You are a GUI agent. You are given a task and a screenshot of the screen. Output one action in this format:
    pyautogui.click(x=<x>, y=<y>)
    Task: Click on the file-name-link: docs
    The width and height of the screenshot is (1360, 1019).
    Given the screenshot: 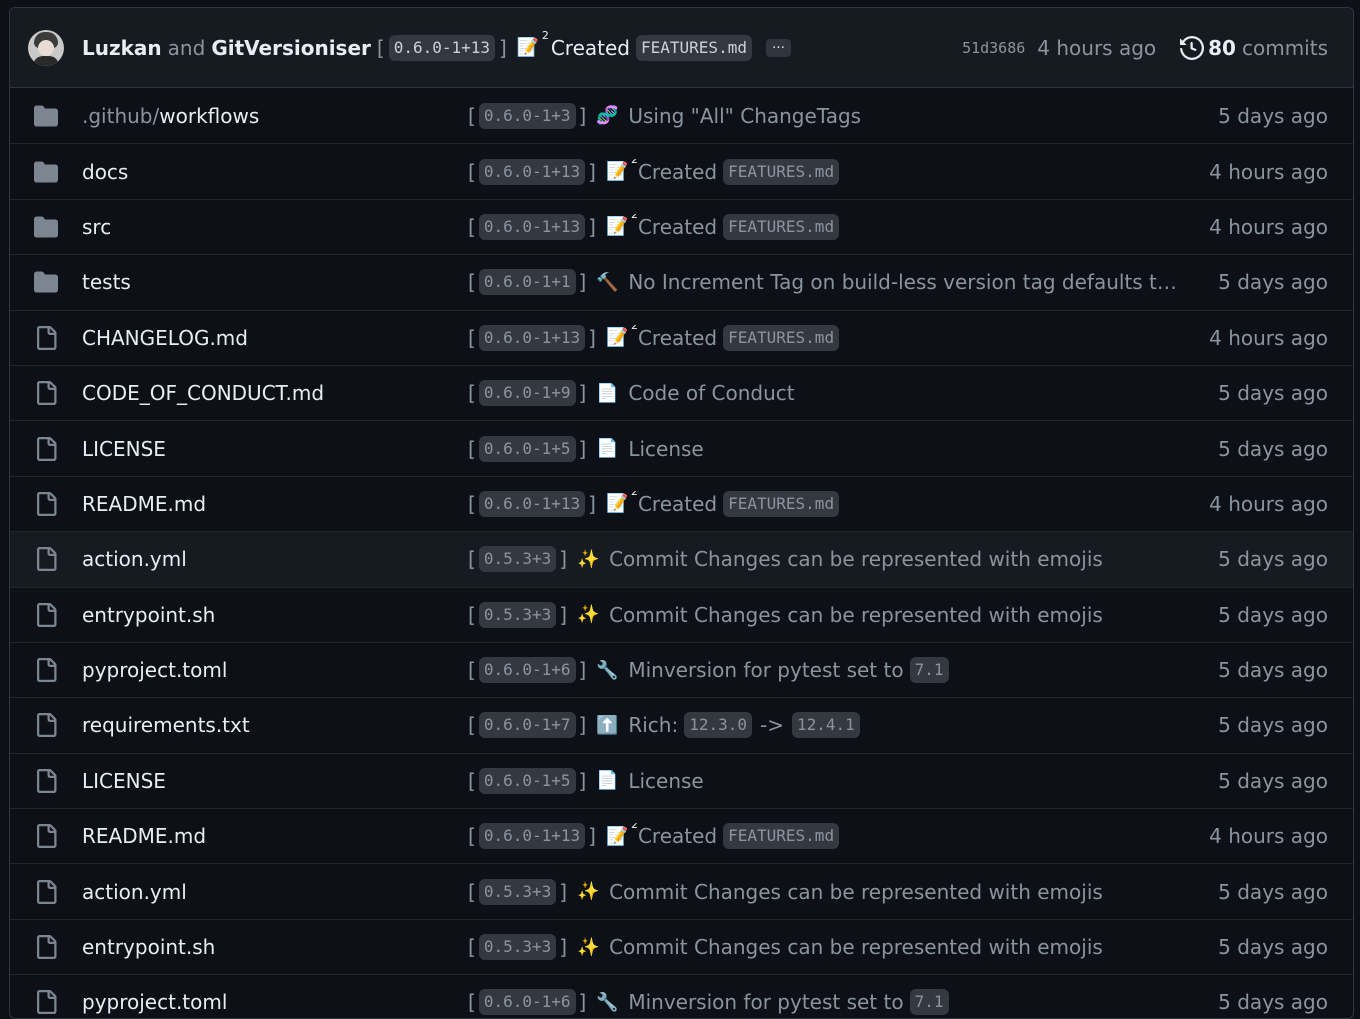 What is the action you would take?
    pyautogui.click(x=275, y=172)
    